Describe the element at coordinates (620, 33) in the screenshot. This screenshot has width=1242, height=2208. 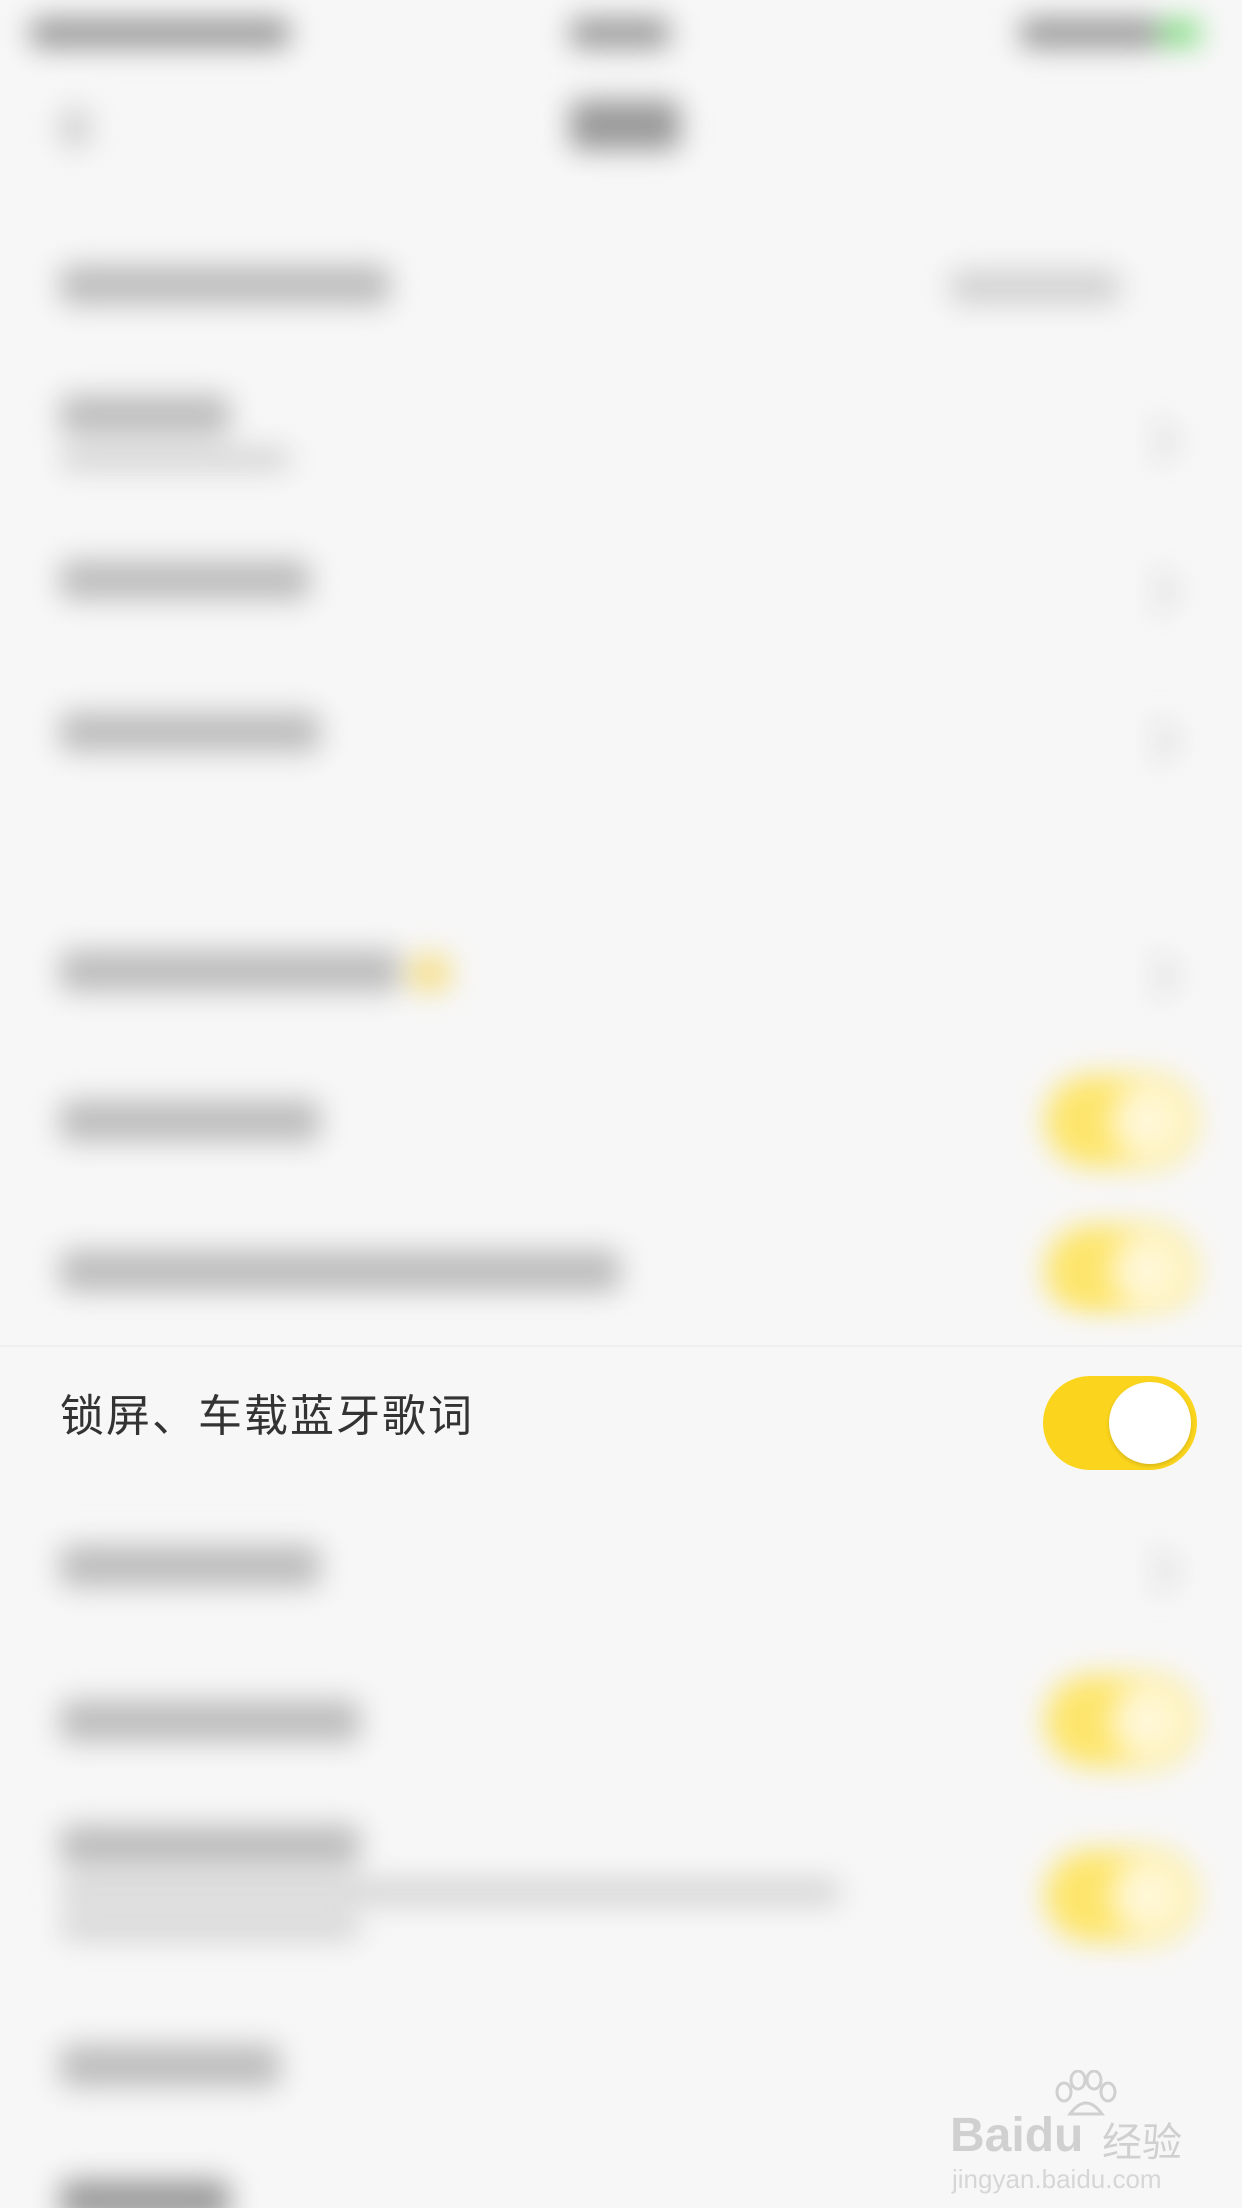
I see `status-bar-time` at that location.